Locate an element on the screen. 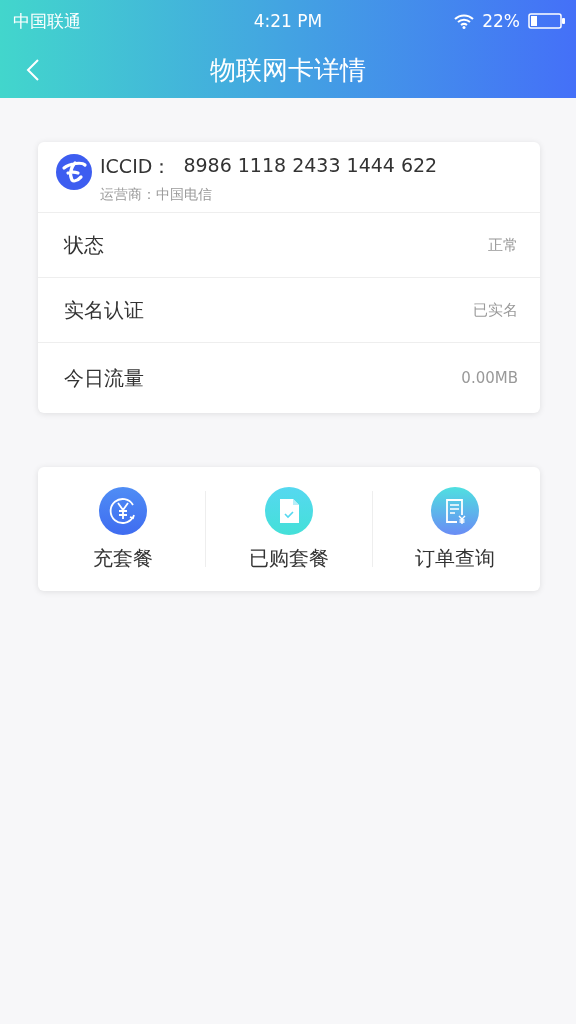 This screenshot has width=576, height=1024. carrier-name: 中国联通 is located at coordinates (47, 21).